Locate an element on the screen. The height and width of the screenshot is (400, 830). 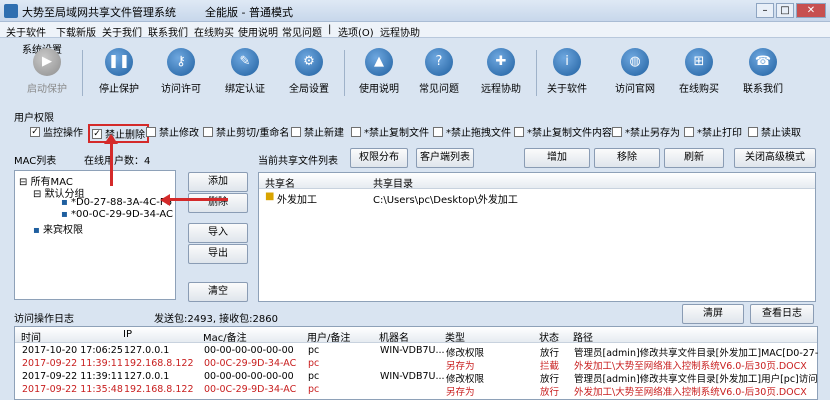
perm-no-print: *禁止打印 is located at coordinates (713, 131).